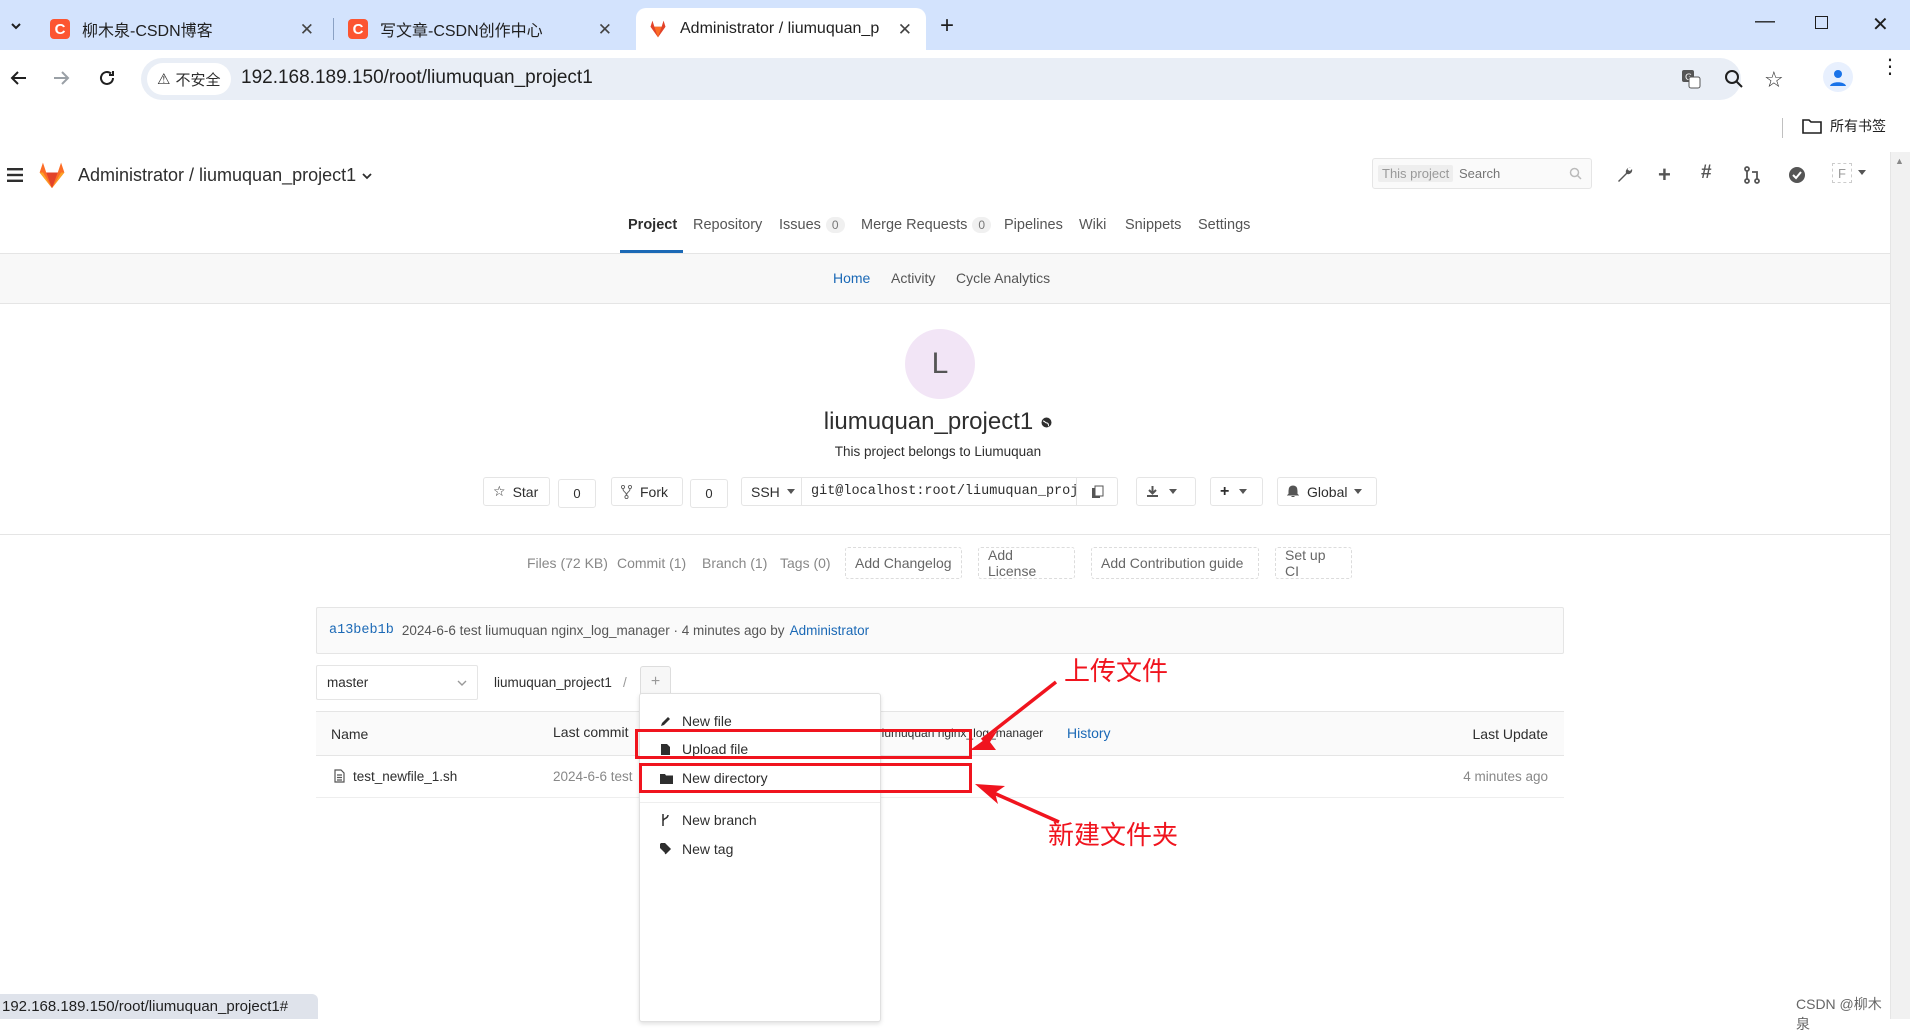 The width and height of the screenshot is (1910, 1034). I want to click on tab-wiki: Wiki, so click(1092, 225).